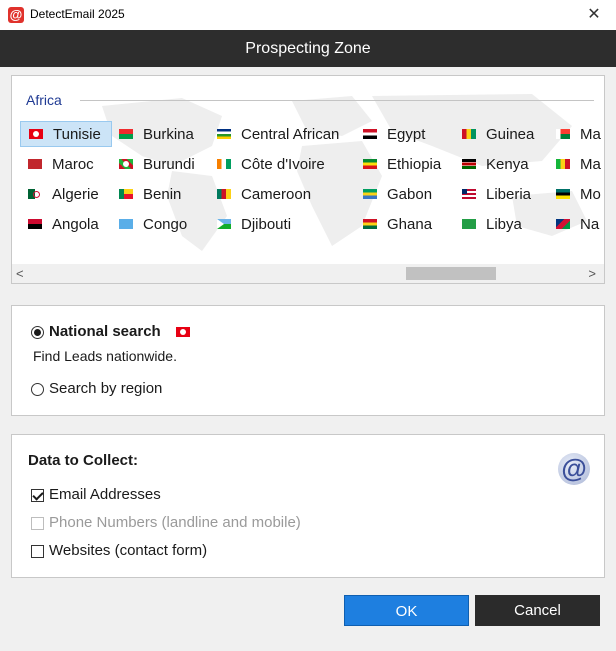 This screenshot has width=616, height=651. I want to click on country-item-burkina: Burkina, so click(156, 134).